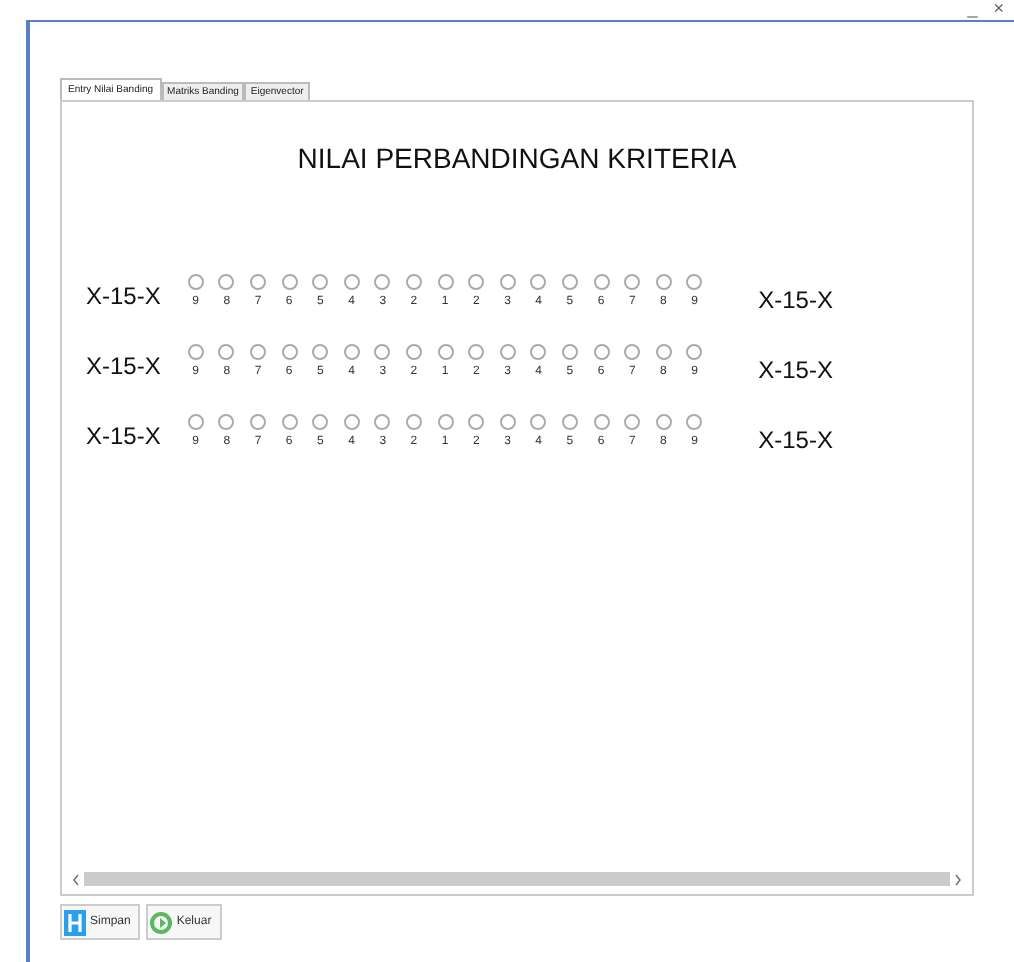 This screenshot has width=1014, height=962. What do you see at coordinates (517, 879) in the screenshot?
I see `scrollbar-thumb` at bounding box center [517, 879].